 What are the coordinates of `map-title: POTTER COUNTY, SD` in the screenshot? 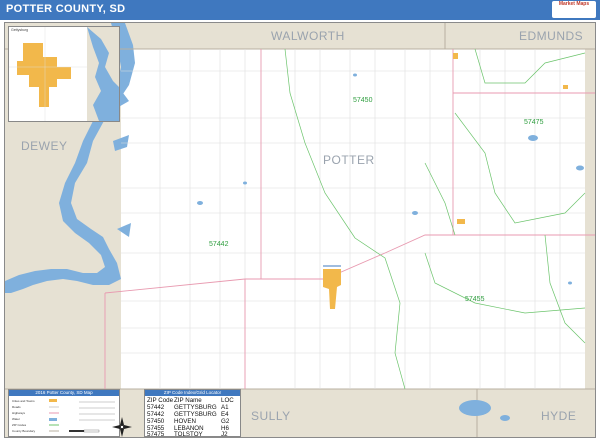 It's located at (66, 9).